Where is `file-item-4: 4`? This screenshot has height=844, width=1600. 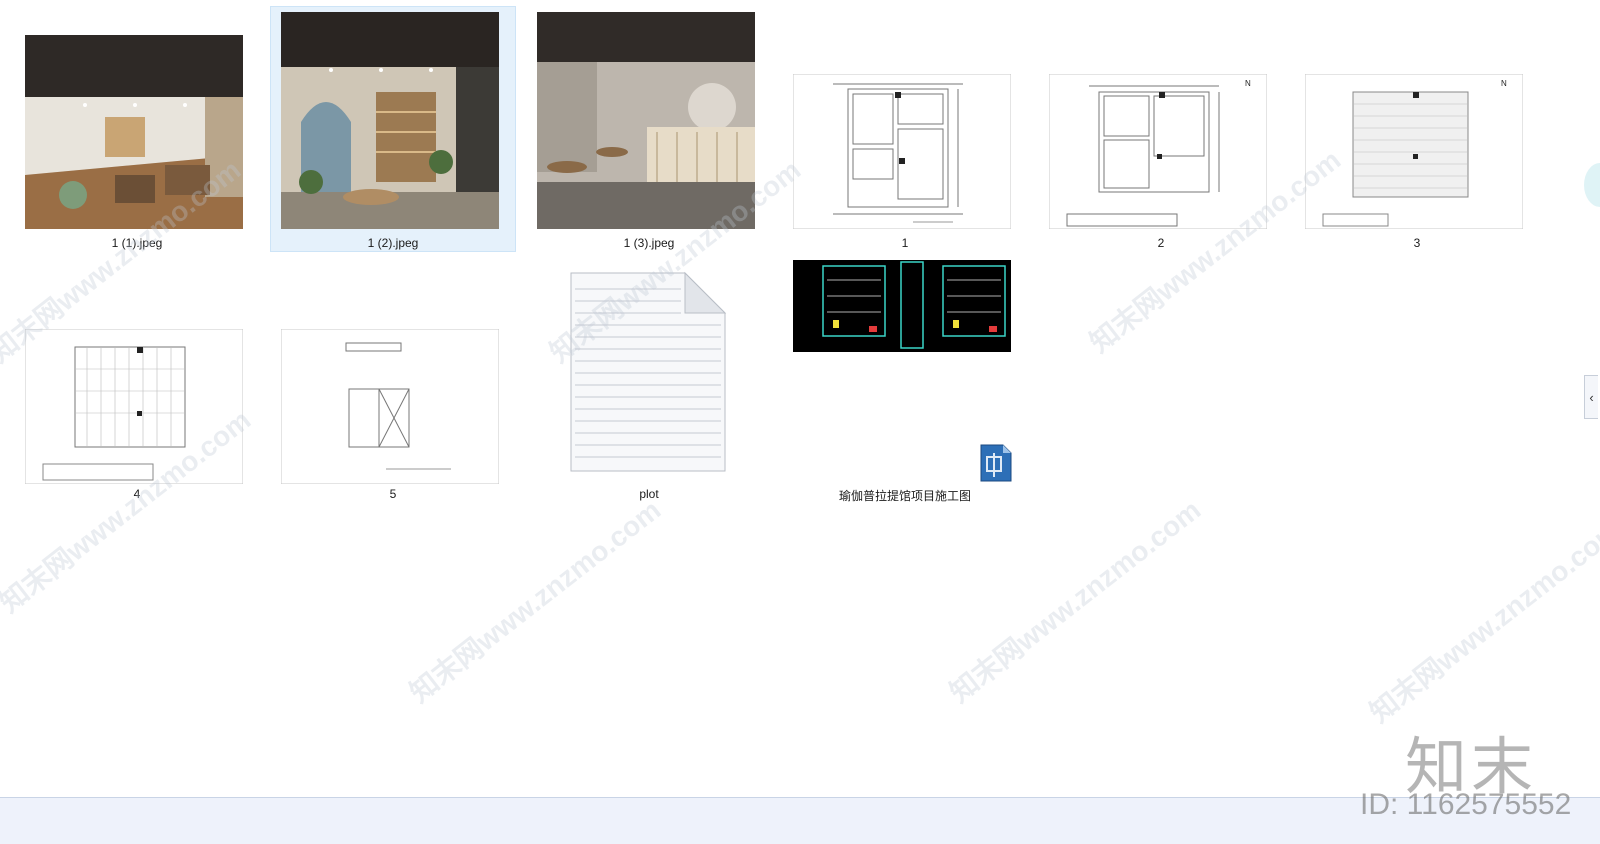 file-item-4: 4 is located at coordinates (137, 383).